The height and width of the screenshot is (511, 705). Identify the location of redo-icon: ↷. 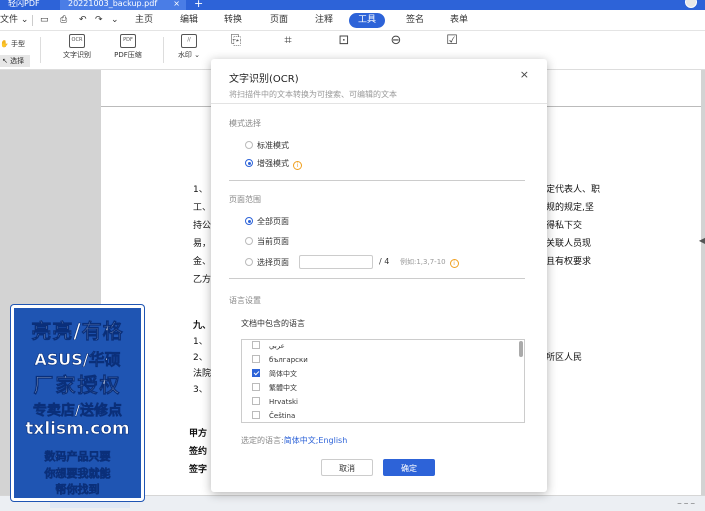
(99, 20).